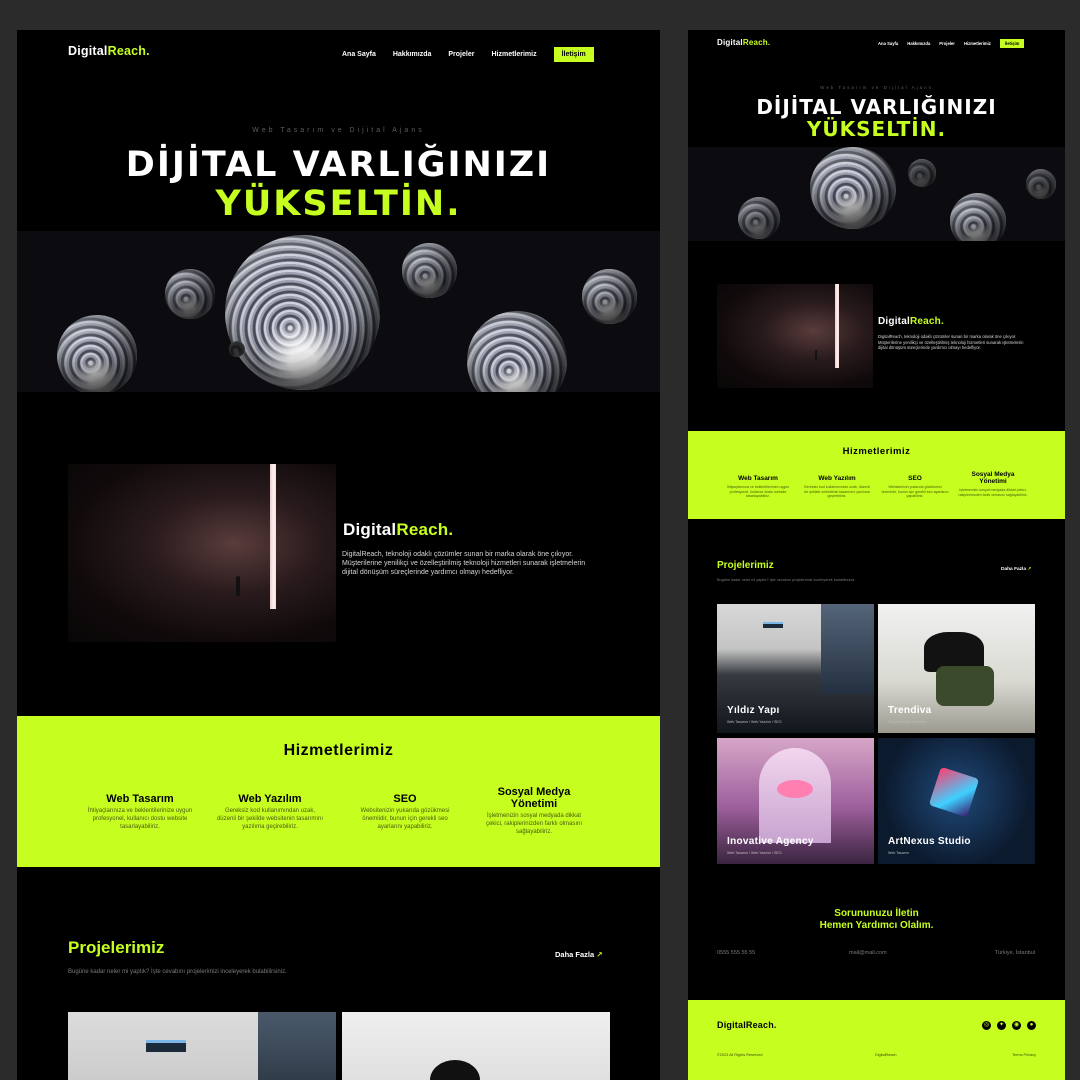  I want to click on more-label: Daha Fazla, so click(575, 954).